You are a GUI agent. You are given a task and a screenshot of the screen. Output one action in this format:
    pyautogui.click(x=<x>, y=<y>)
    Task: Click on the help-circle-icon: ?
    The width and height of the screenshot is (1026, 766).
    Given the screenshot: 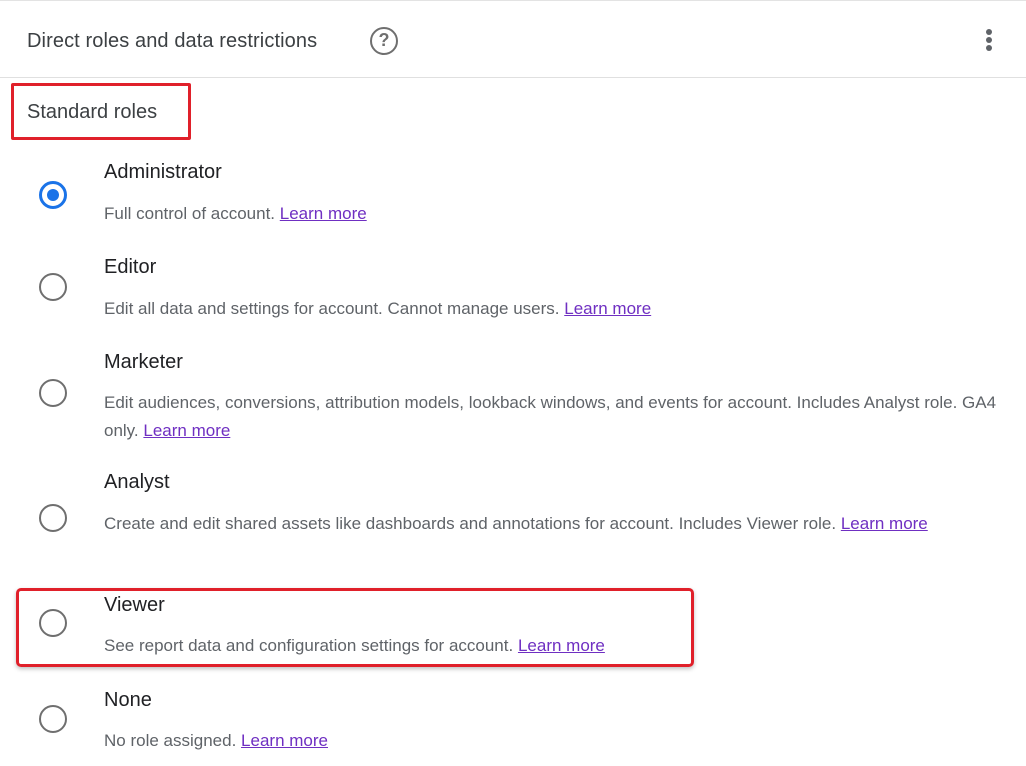 What is the action you would take?
    pyautogui.click(x=384, y=41)
    